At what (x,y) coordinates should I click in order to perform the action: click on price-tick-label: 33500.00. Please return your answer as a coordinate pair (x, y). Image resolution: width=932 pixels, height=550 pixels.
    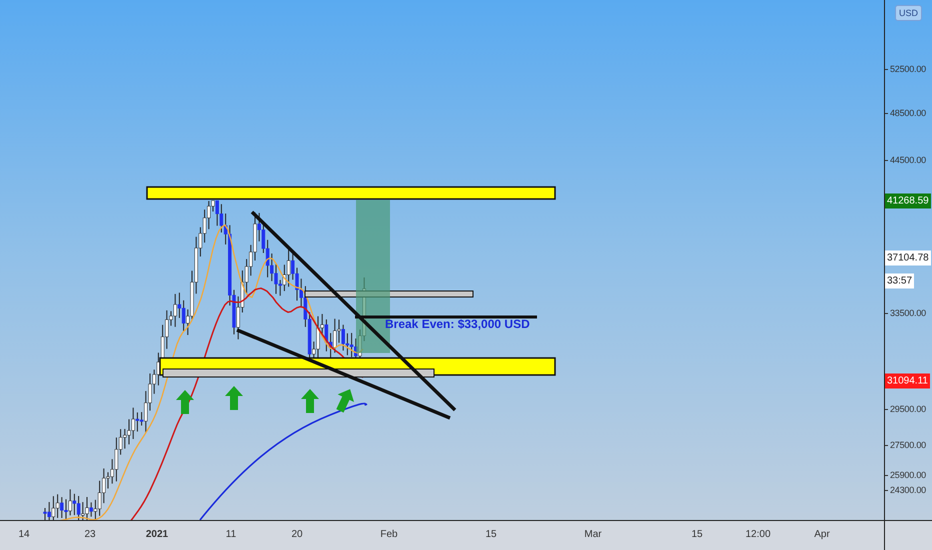
    Looking at the image, I should click on (905, 313).